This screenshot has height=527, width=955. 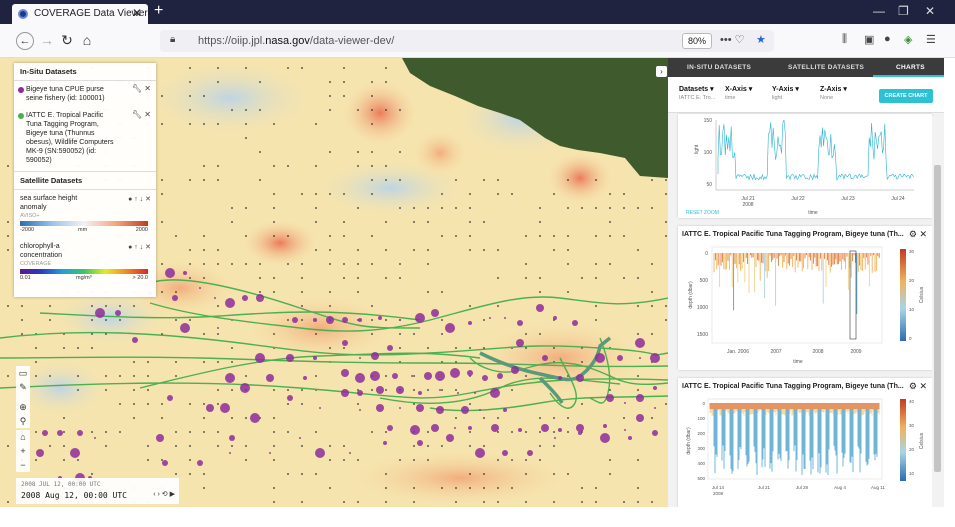 I want to click on library-icon: ⫼, so click(x=844, y=39).